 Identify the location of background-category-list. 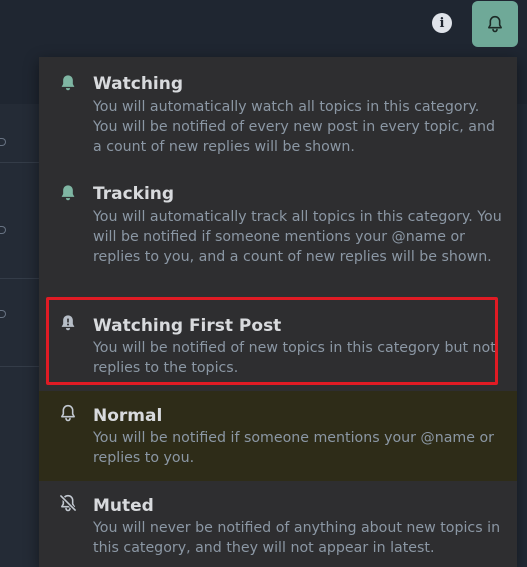
(20, 335).